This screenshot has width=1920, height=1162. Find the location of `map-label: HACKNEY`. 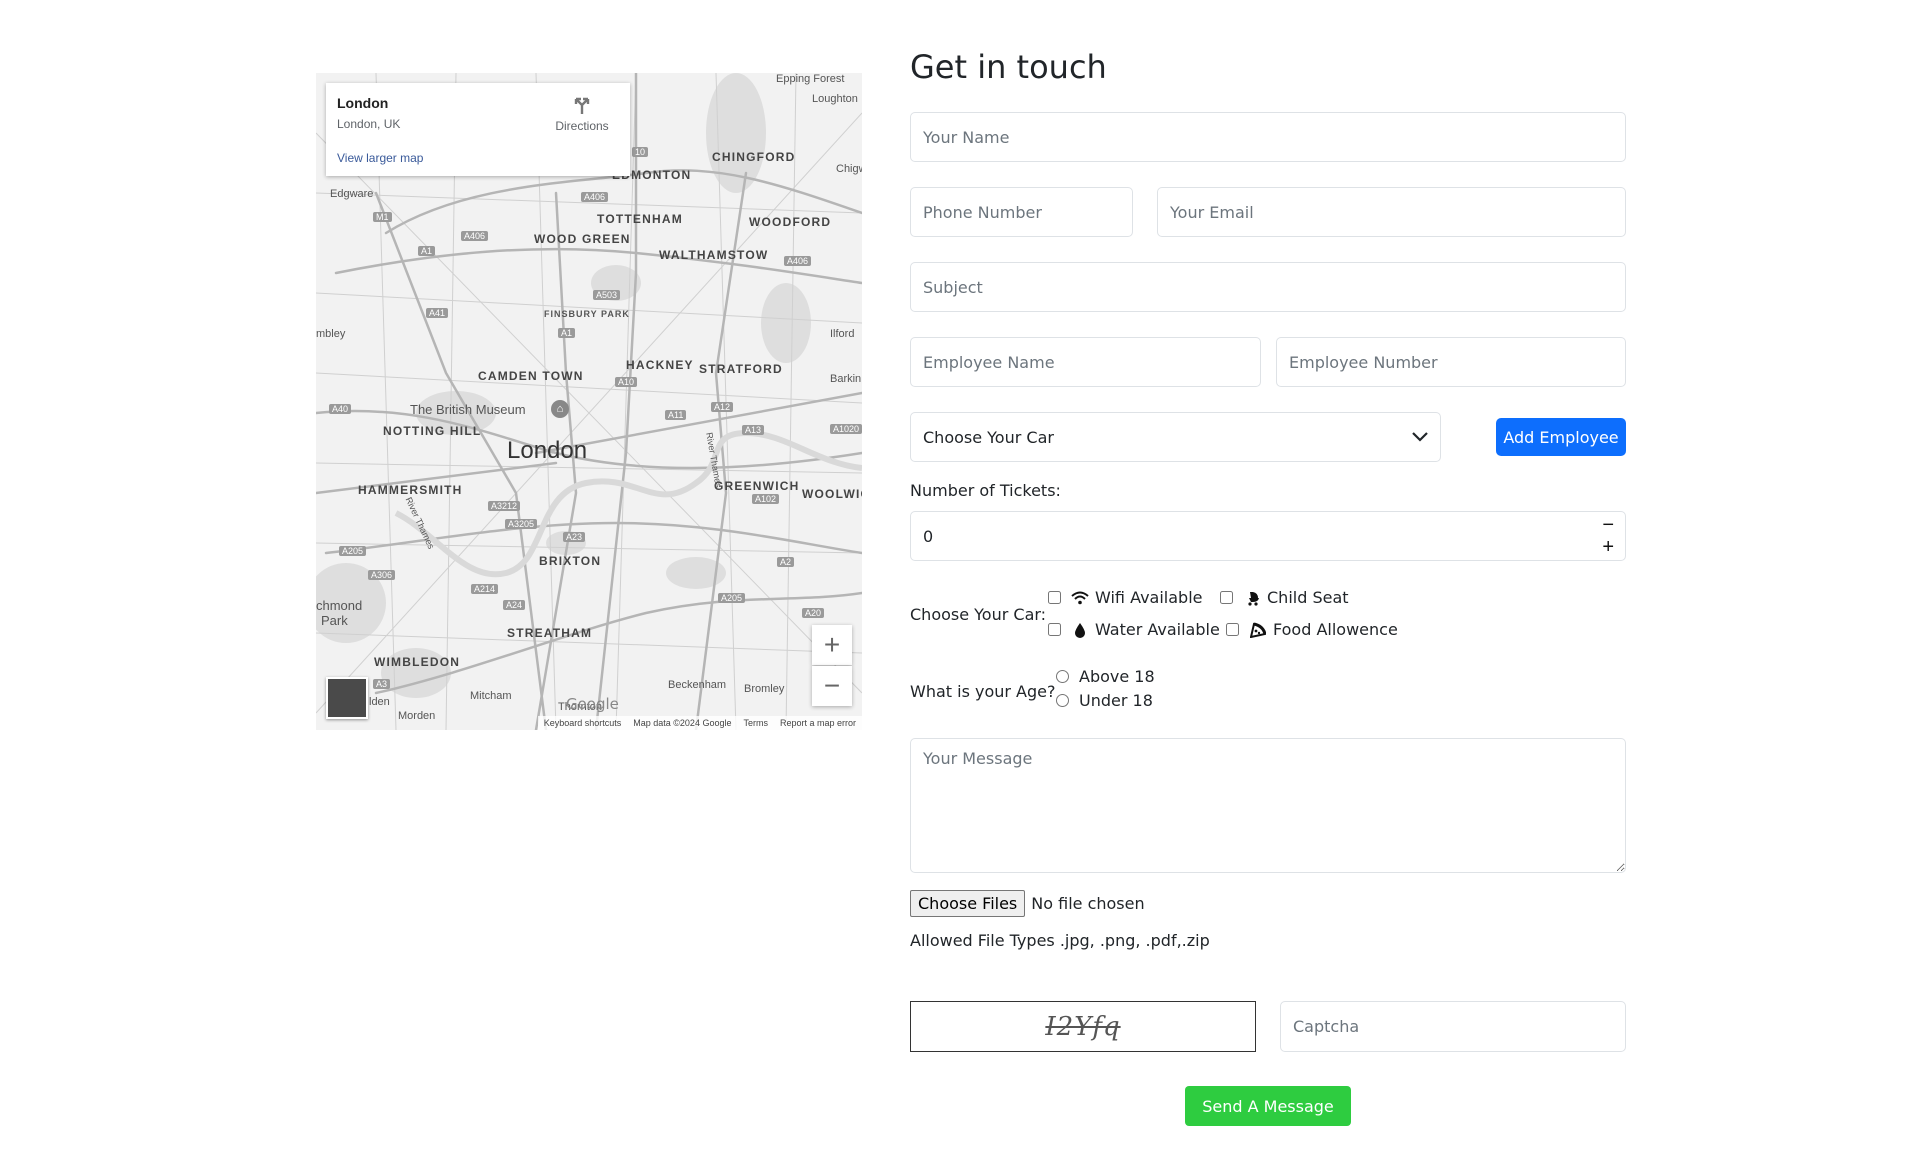

map-label: HACKNEY is located at coordinates (660, 365).